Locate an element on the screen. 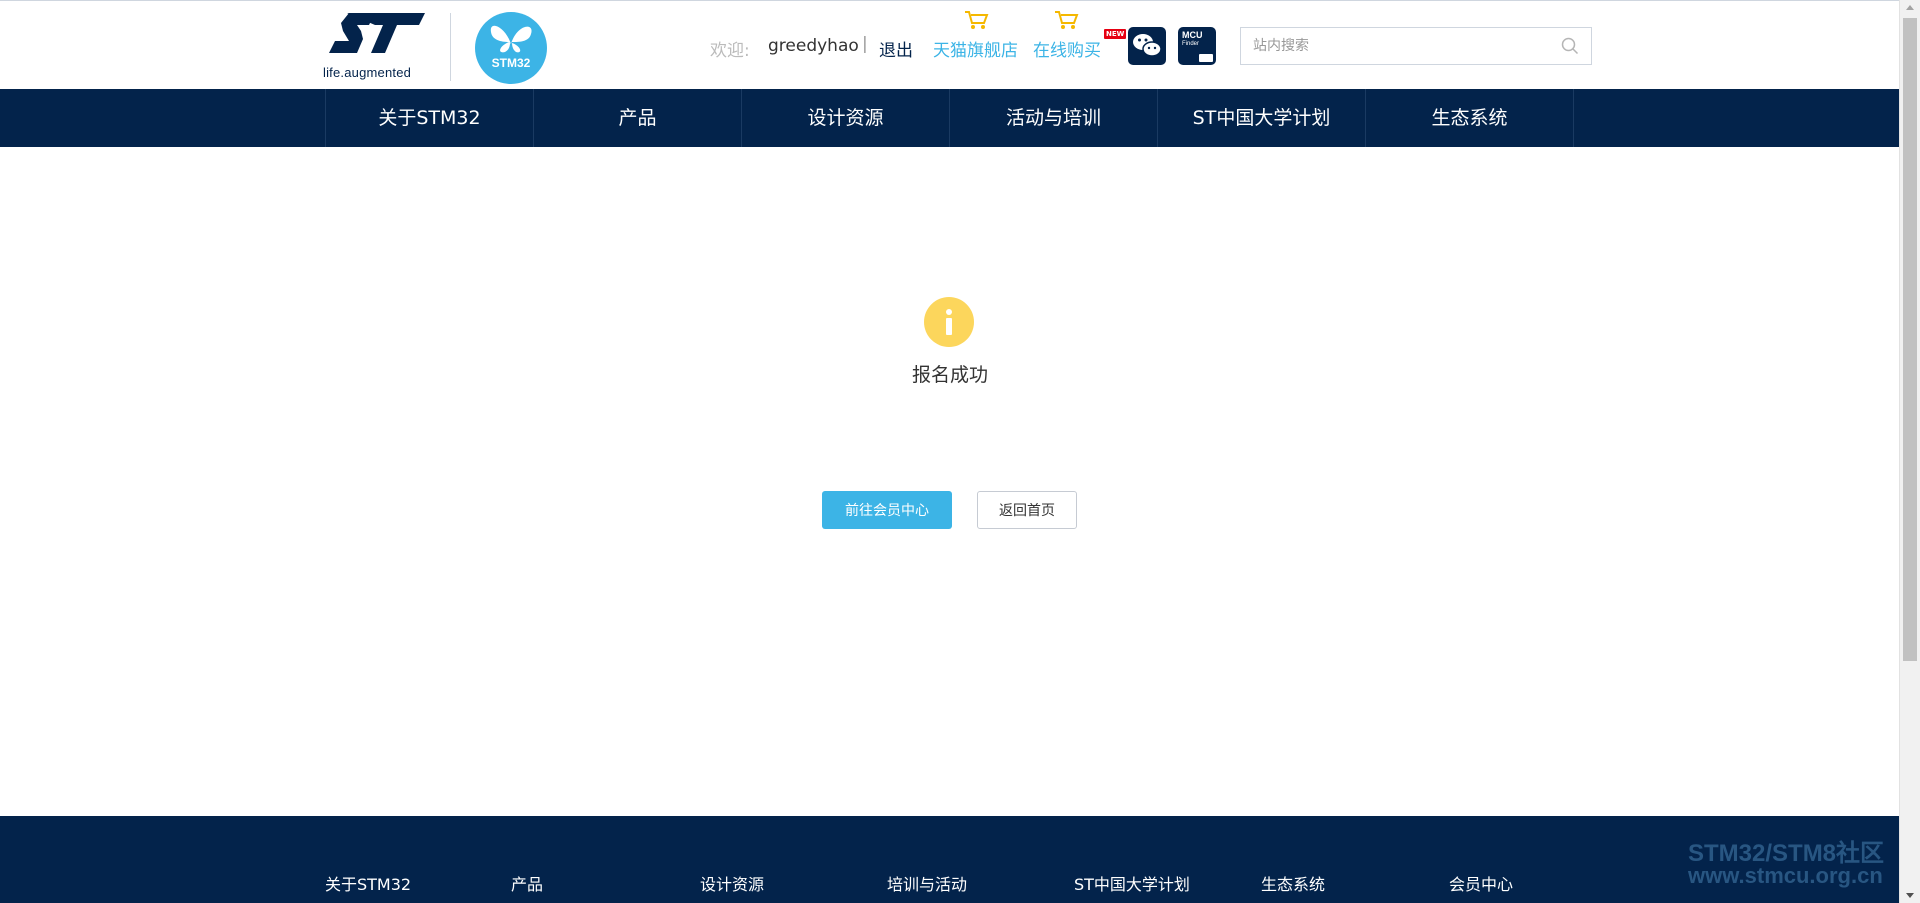  nav-item-about-stm32: 关于STM32 is located at coordinates (429, 118).